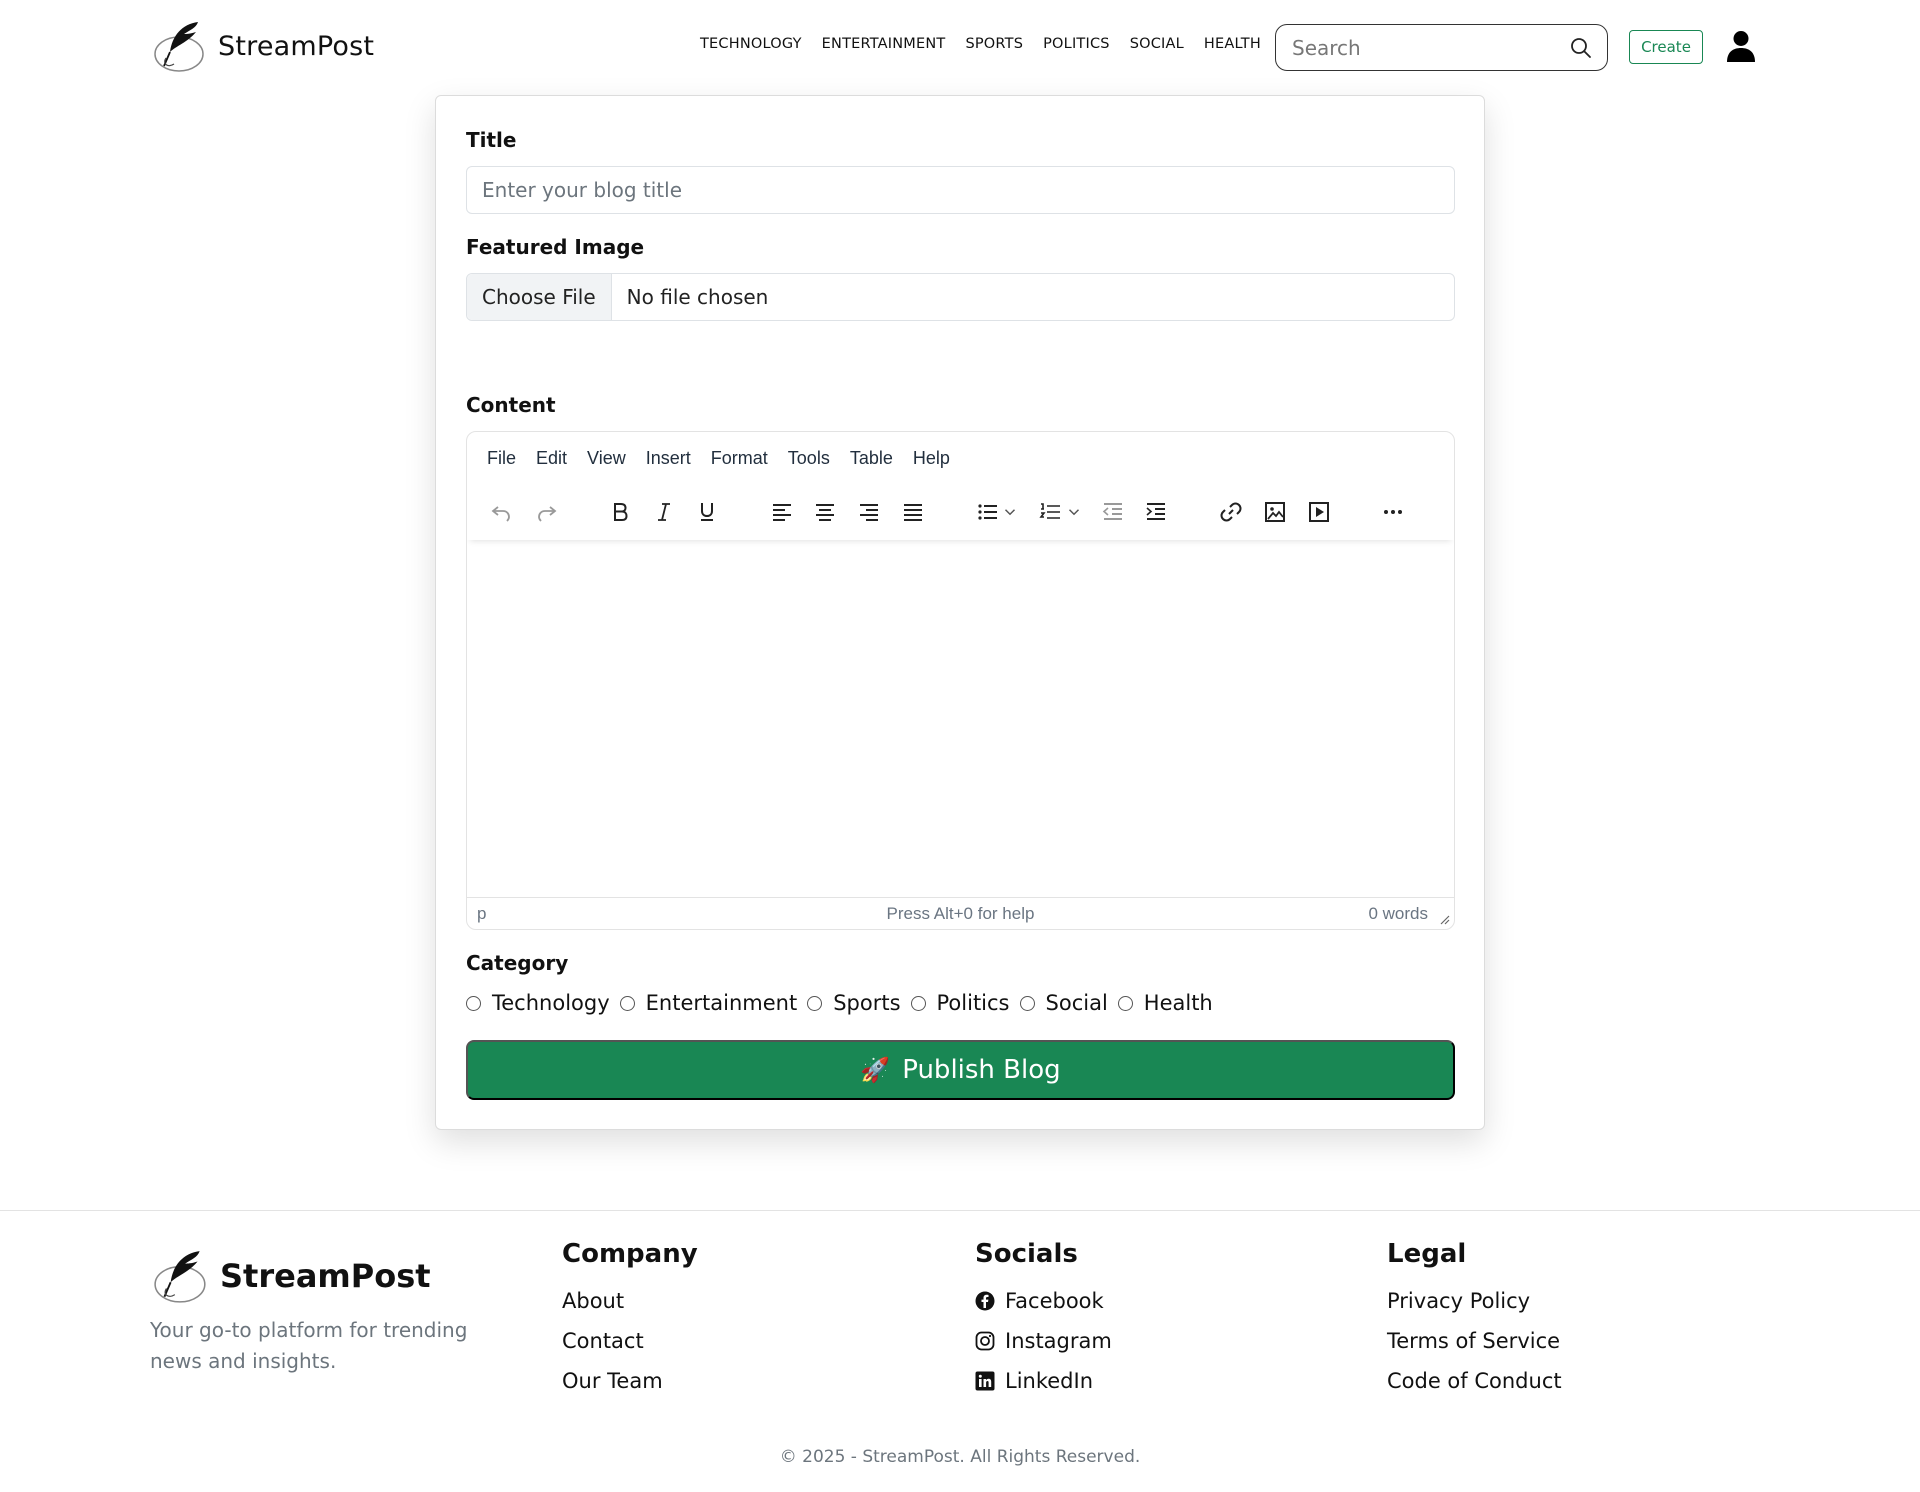 The width and height of the screenshot is (1920, 1492). What do you see at coordinates (1043, 1301) in the screenshot?
I see `footer-link-facebook: Facebook` at bounding box center [1043, 1301].